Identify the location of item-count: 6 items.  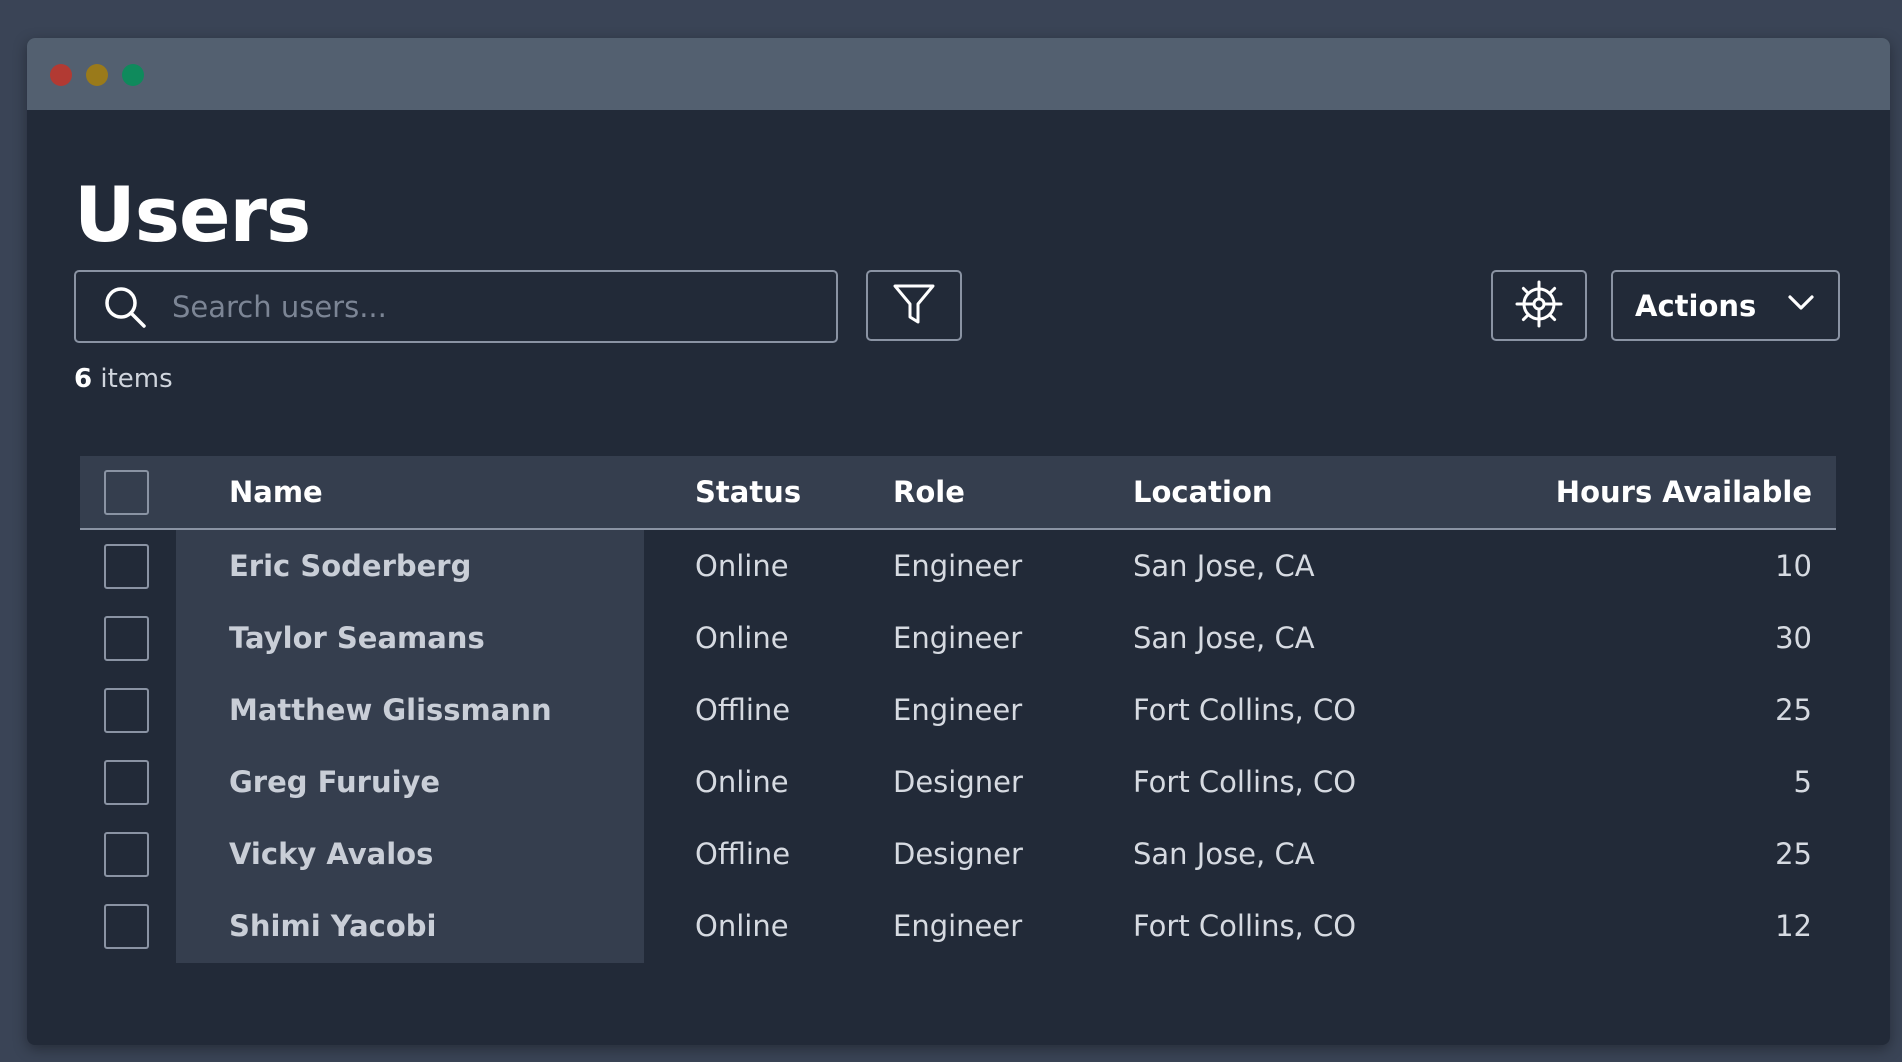
(123, 379).